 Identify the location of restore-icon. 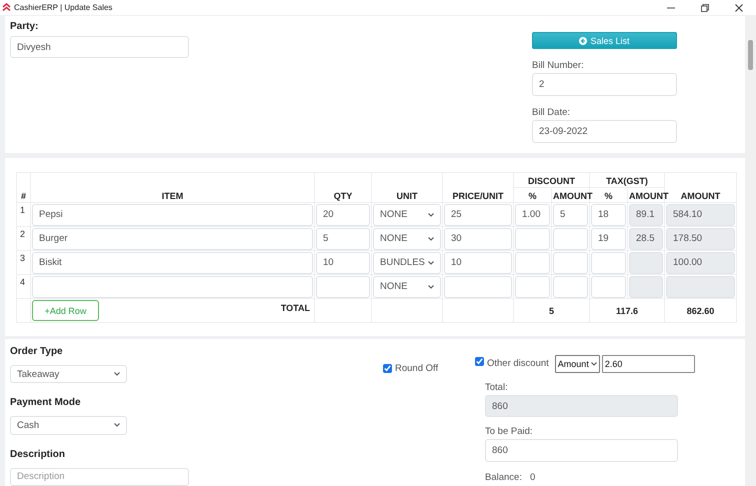
(705, 8).